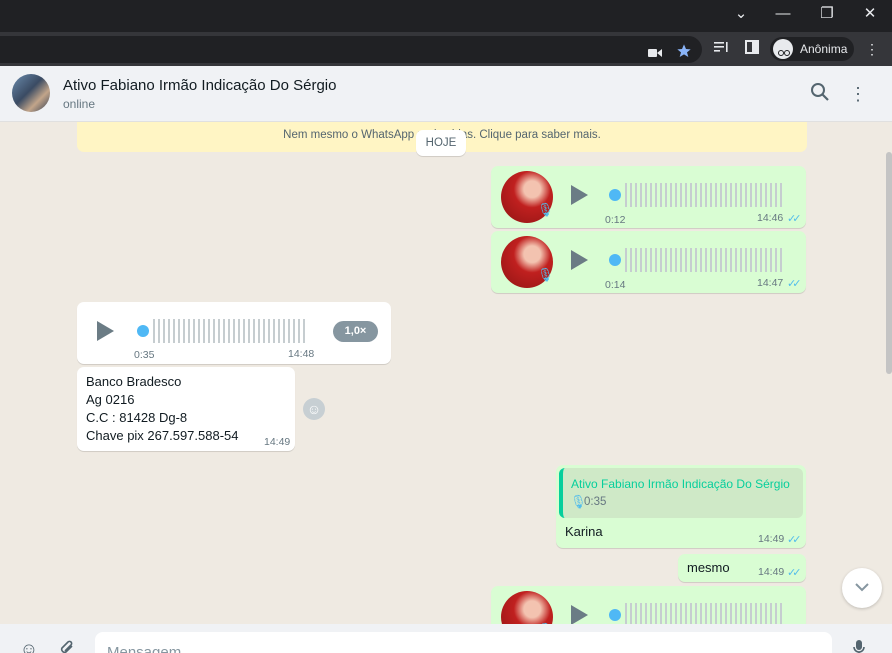  What do you see at coordinates (527, 607) in the screenshot?
I see `voice-sender-avatar` at bounding box center [527, 607].